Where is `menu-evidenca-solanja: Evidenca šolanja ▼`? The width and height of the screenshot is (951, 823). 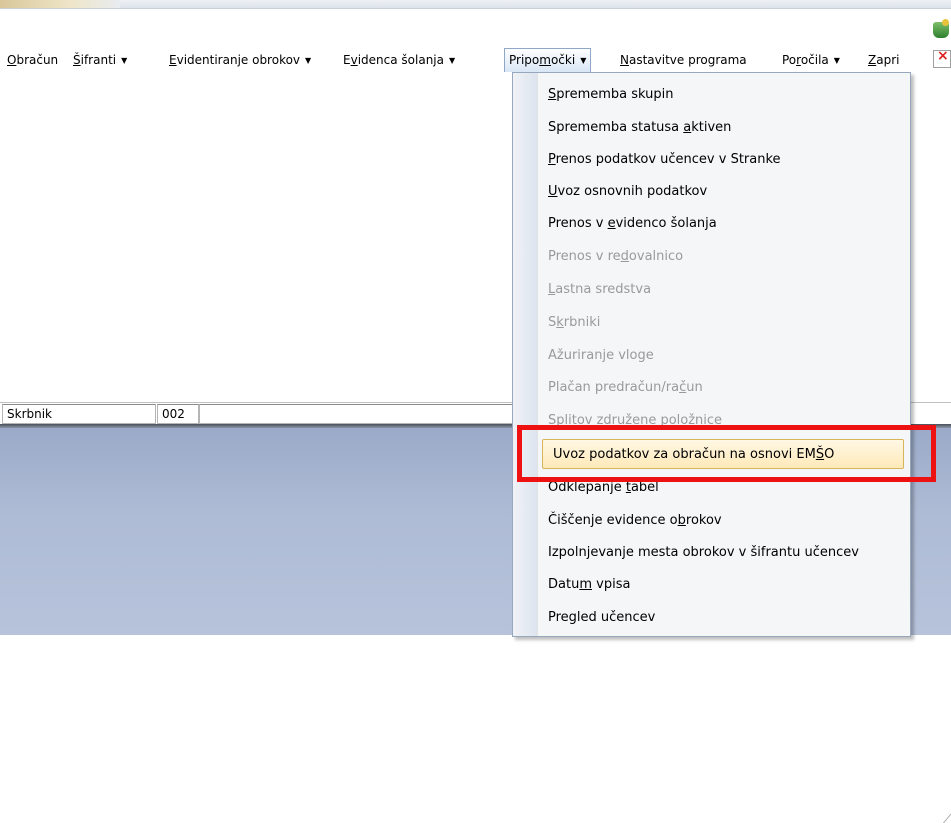
menu-evidenca-solanja: Evidenca šolanja ▼ is located at coordinates (399, 60).